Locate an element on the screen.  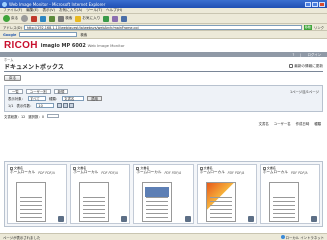
go-button: 移動 is located at coordinates (307, 27).